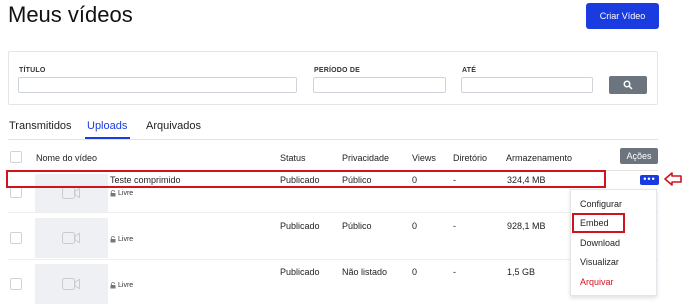 This screenshot has width=688, height=307. I want to click on col-header-directory: Diretório, so click(470, 158).